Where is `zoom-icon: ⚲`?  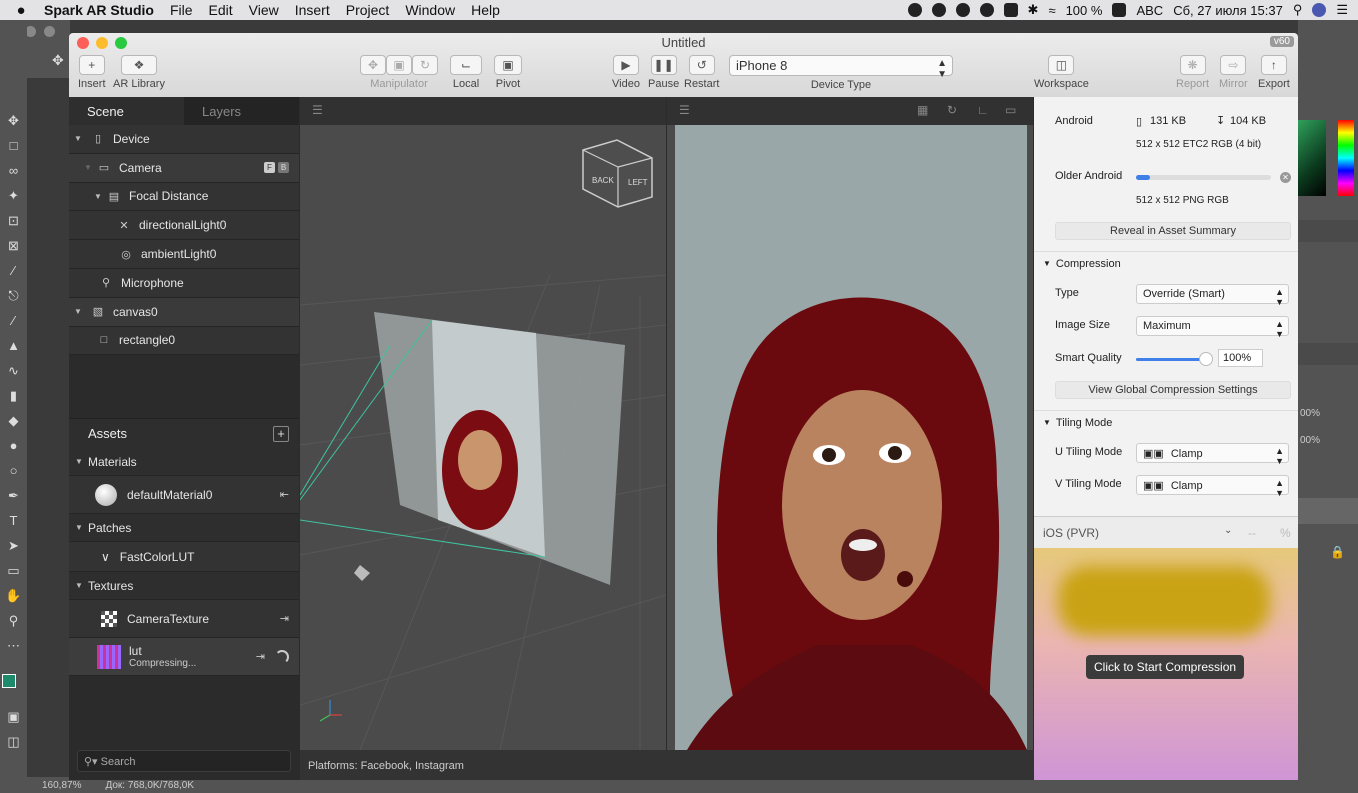
zoom-icon: ⚲ is located at coordinates (13, 620).